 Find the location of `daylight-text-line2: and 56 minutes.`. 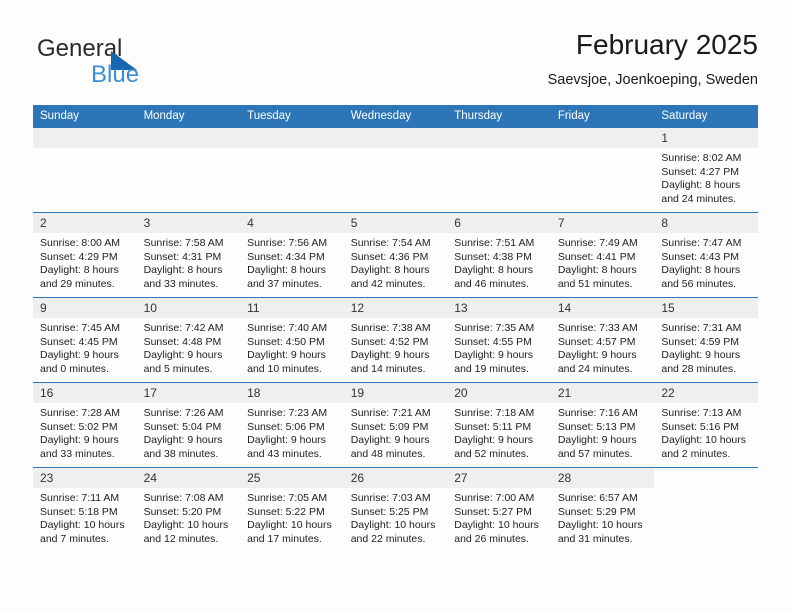

daylight-text-line2: and 56 minutes. is located at coordinates (699, 283).